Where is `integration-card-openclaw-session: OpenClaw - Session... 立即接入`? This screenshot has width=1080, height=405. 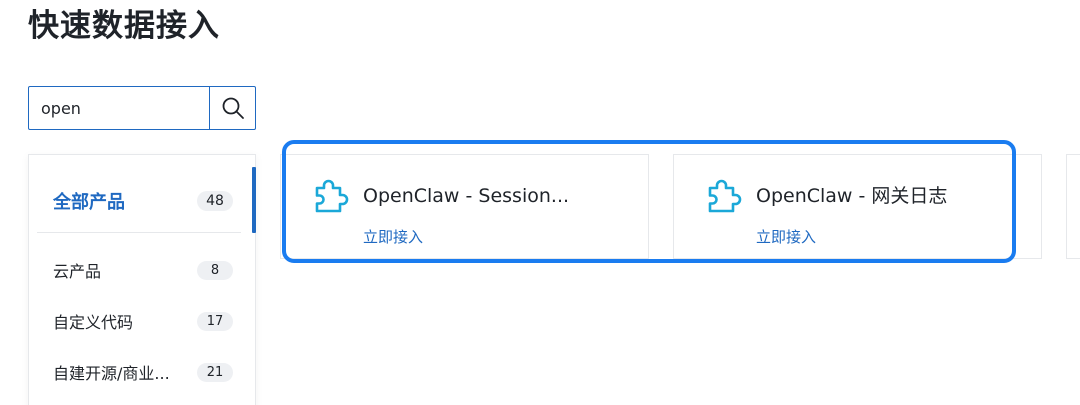 integration-card-openclaw-session: OpenClaw - Session... 立即接入 is located at coordinates (464, 206).